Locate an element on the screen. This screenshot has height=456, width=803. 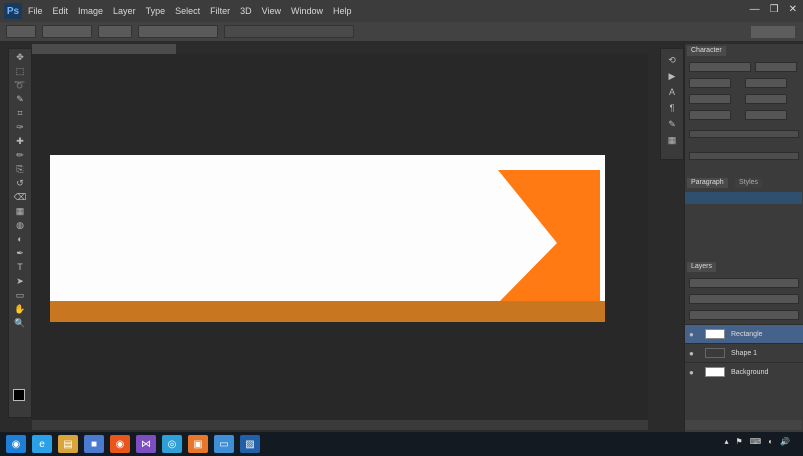
history-brush-icon: ↺ is located at coordinates (20, 183).